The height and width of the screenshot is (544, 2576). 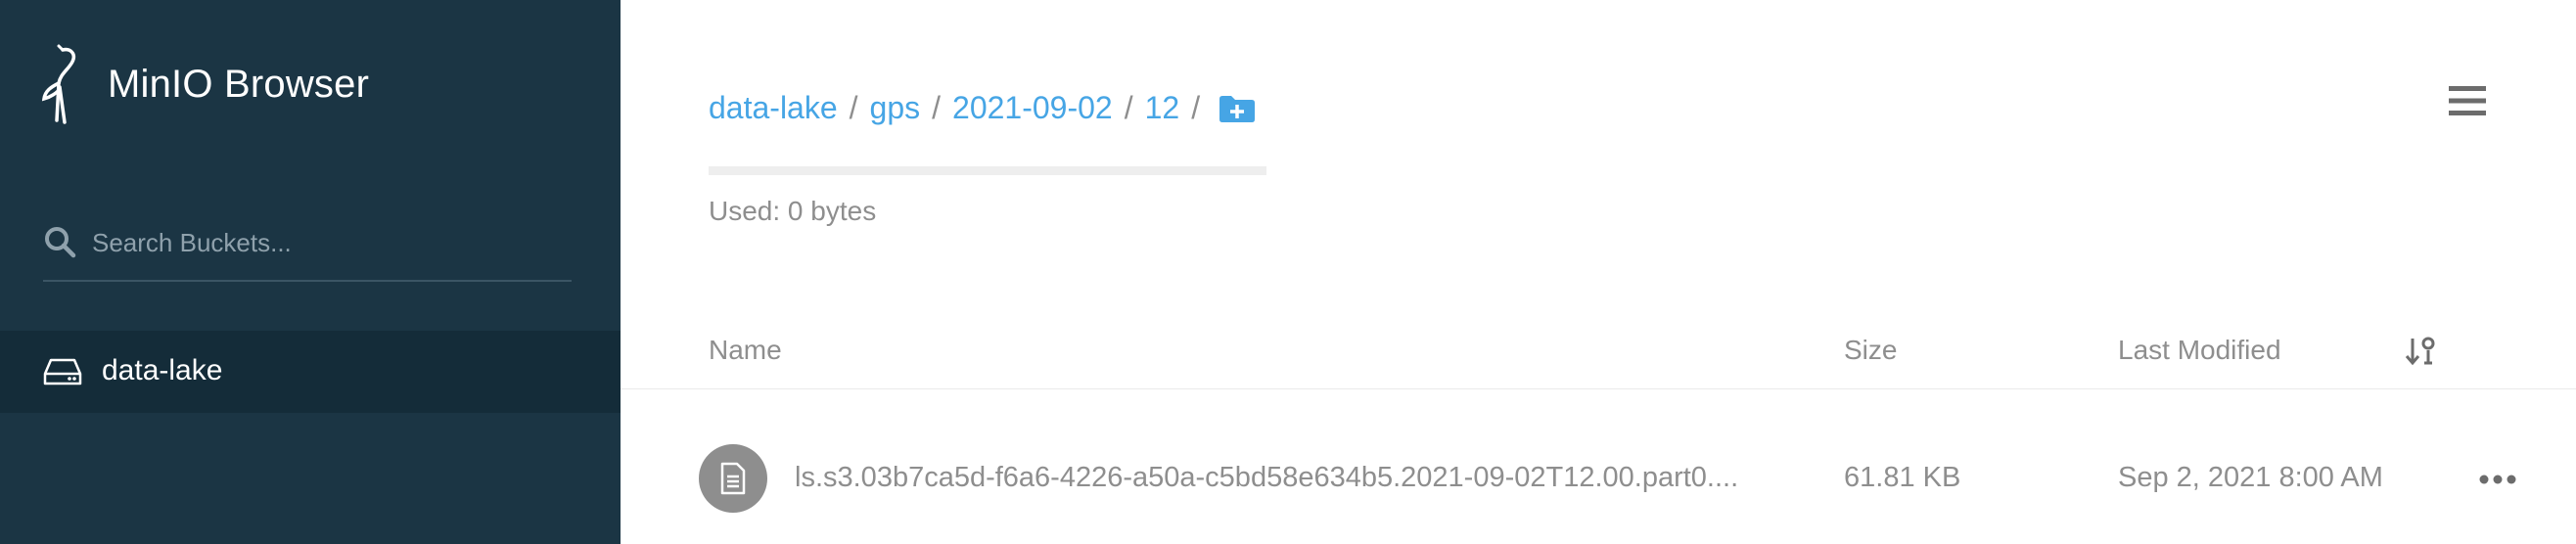 What do you see at coordinates (311, 372) in the screenshot?
I see `sidebar-item-data-lake: data-lake` at bounding box center [311, 372].